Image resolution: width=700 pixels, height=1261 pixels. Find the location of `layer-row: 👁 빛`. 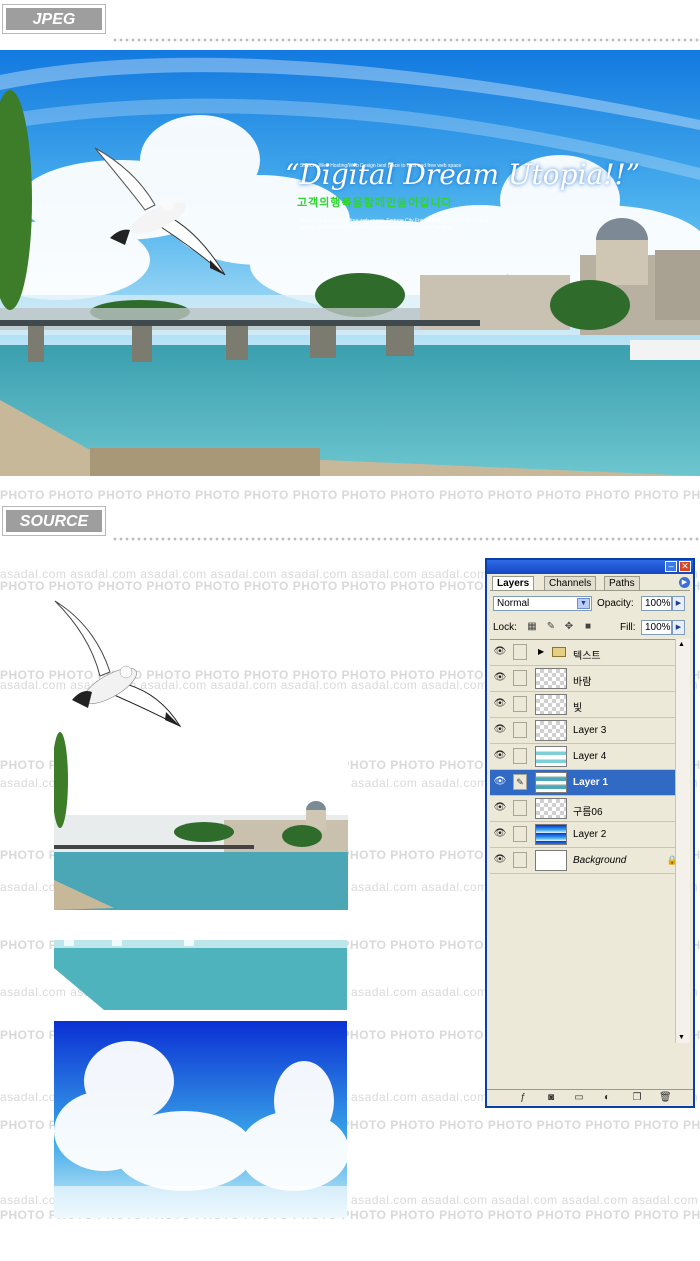

layer-row: 👁 빛 is located at coordinates (586, 705).